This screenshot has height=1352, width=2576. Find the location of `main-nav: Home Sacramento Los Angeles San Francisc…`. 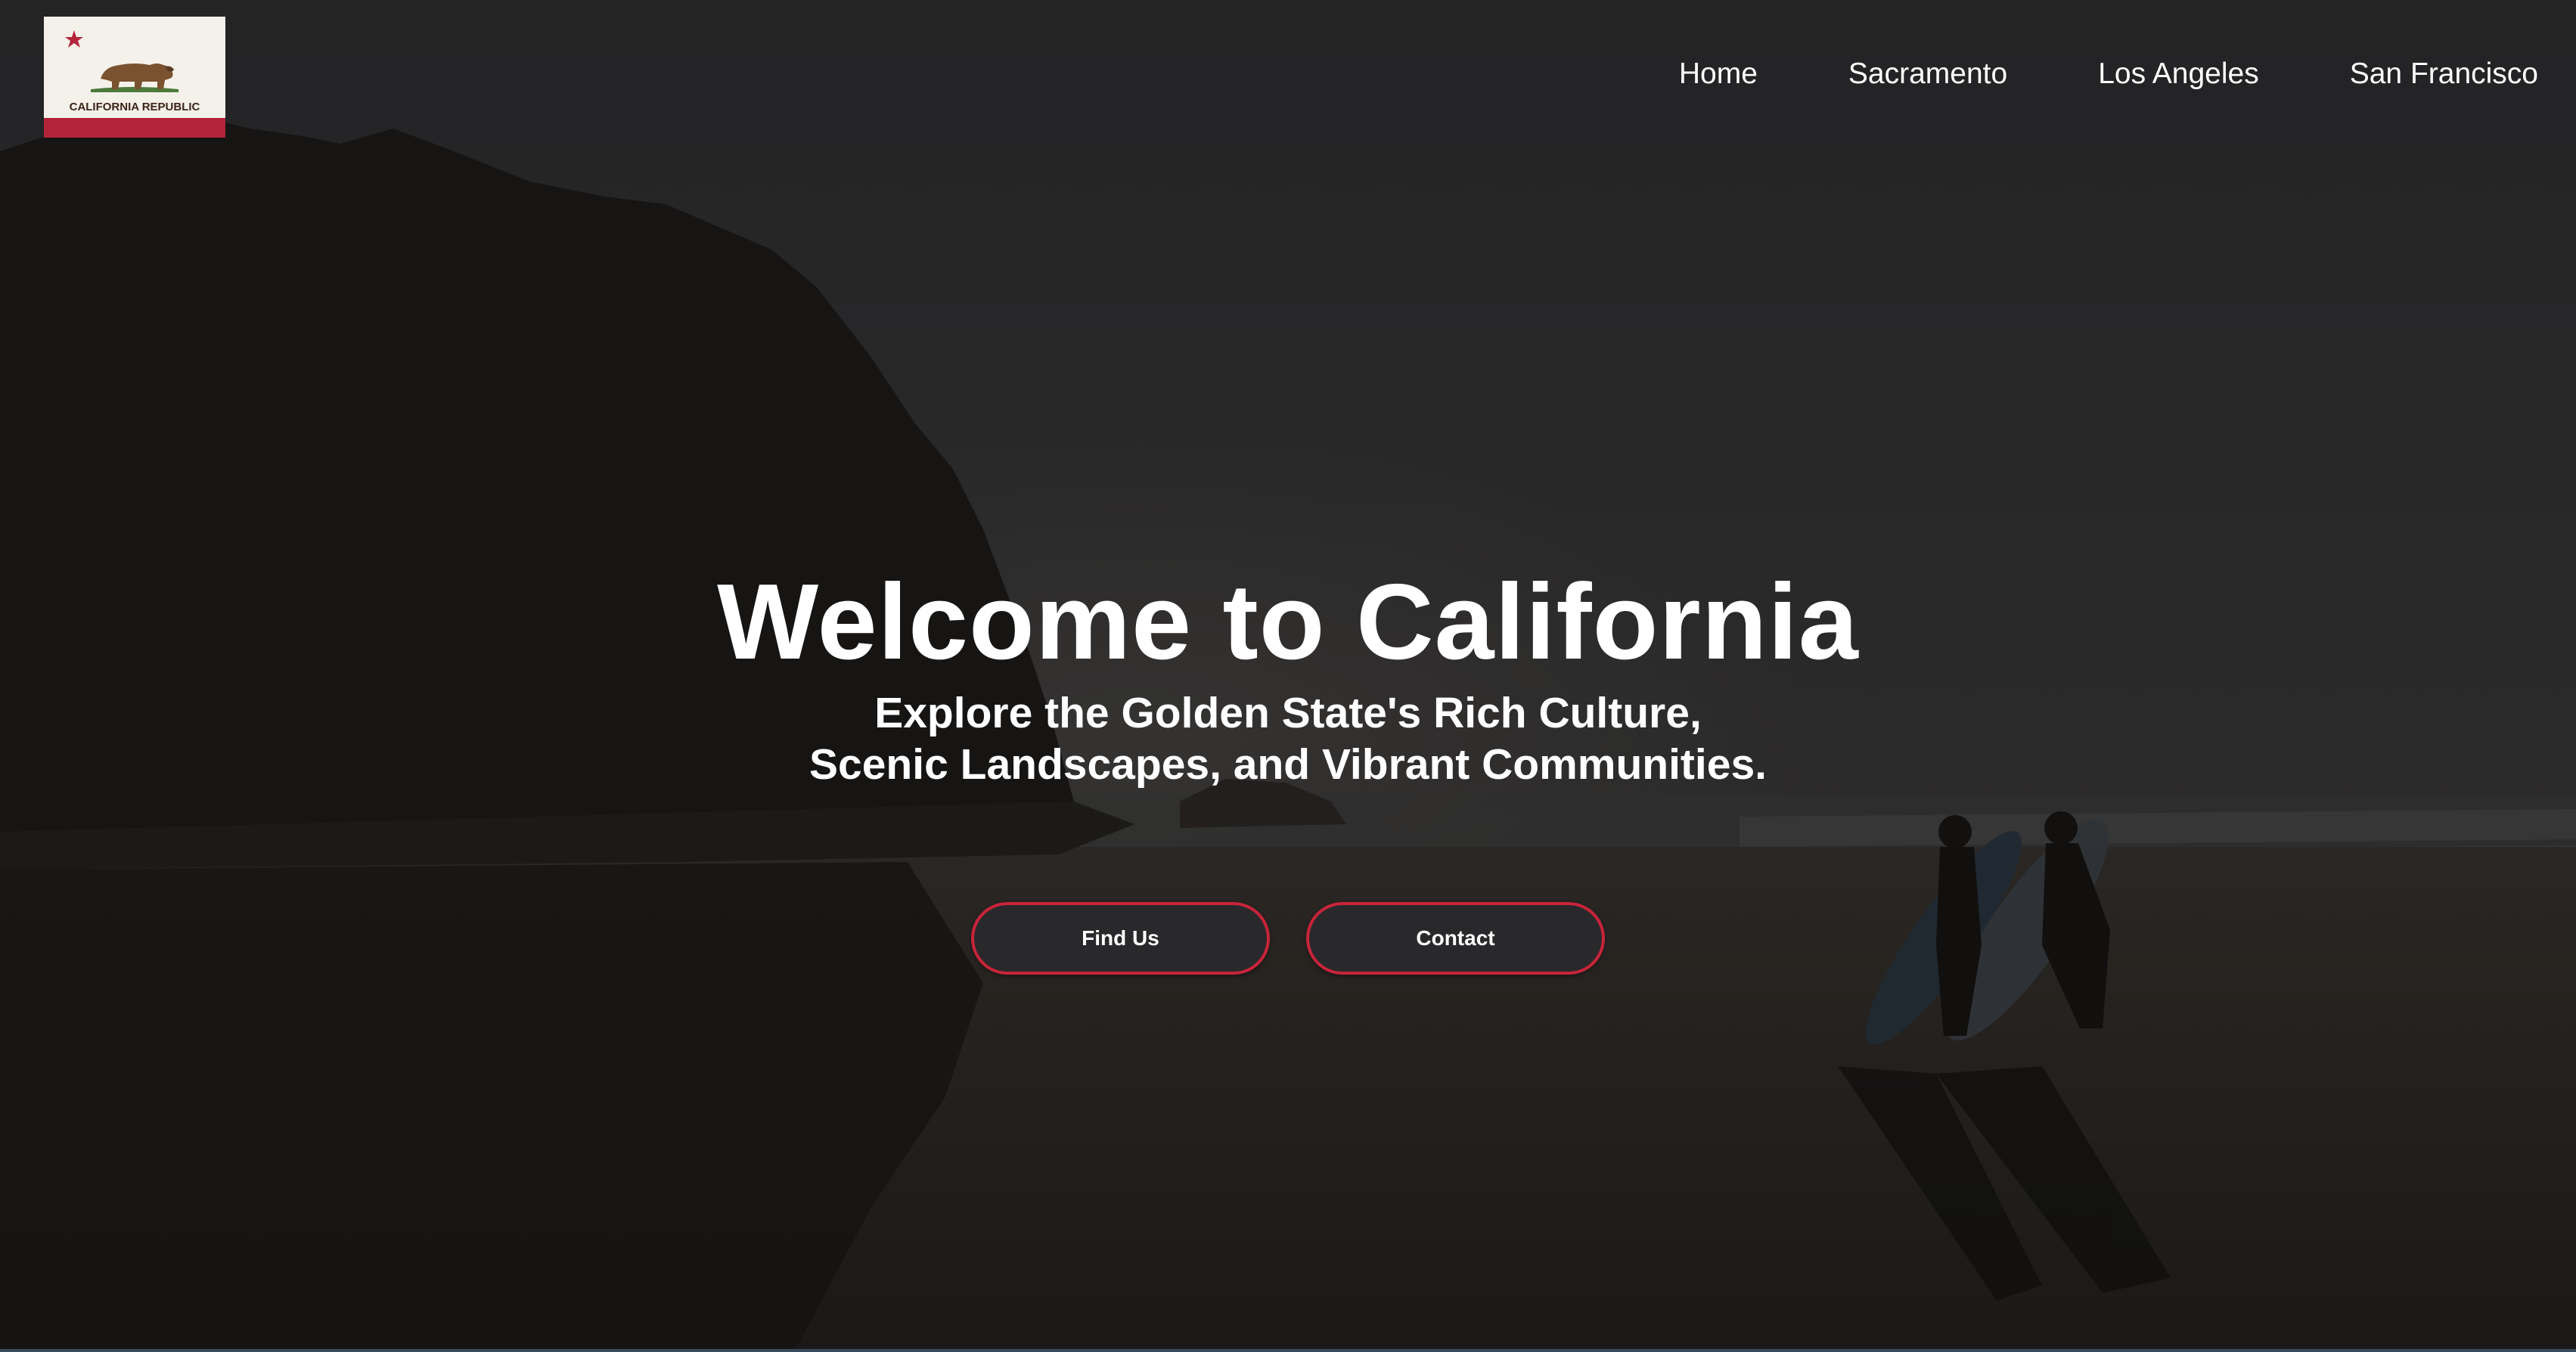

main-nav: Home Sacramento Los Angeles San Francisc… is located at coordinates (2063, 74).